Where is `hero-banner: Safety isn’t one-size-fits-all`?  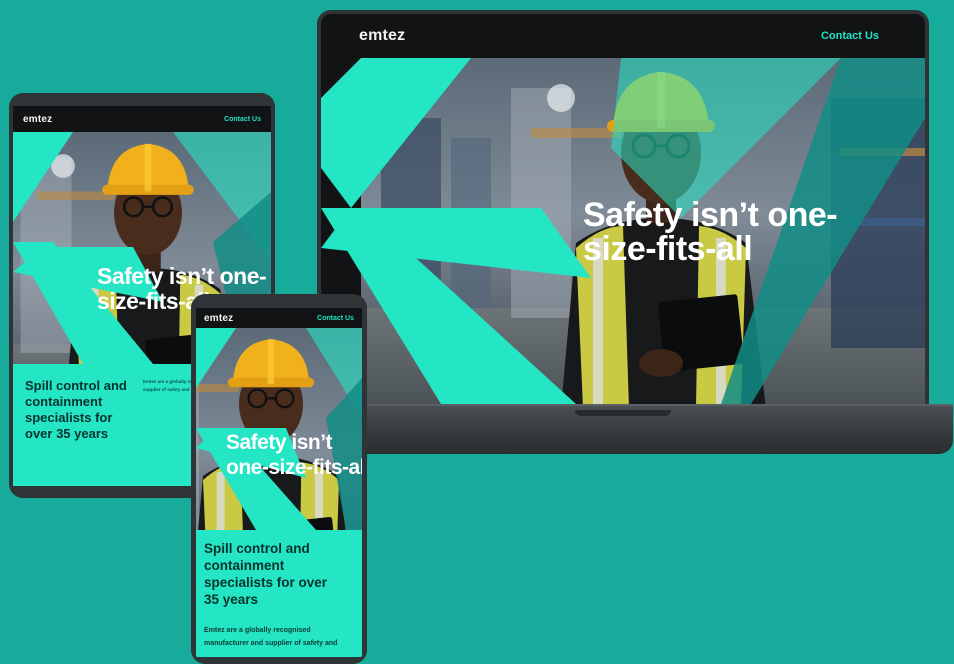 hero-banner: Safety isn’t one-size-fits-all is located at coordinates (279, 429).